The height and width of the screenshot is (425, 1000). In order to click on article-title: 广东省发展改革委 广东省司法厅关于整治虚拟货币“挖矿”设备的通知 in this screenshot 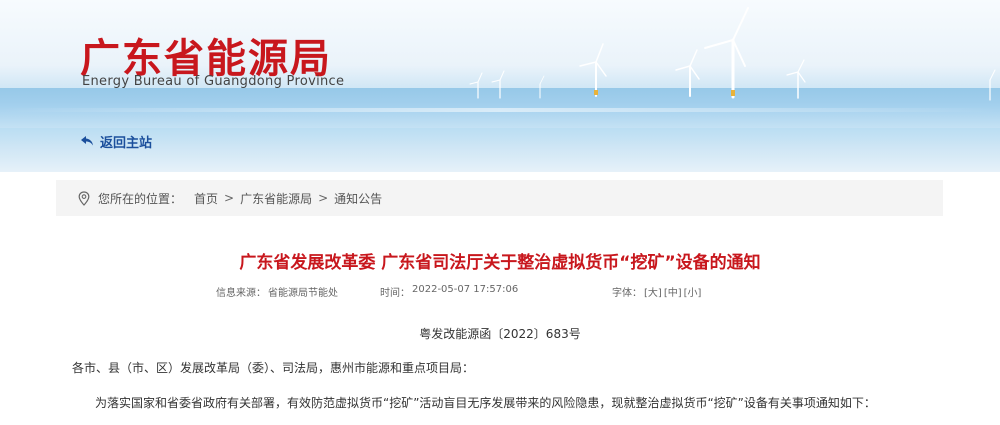, I will do `click(500, 263)`.